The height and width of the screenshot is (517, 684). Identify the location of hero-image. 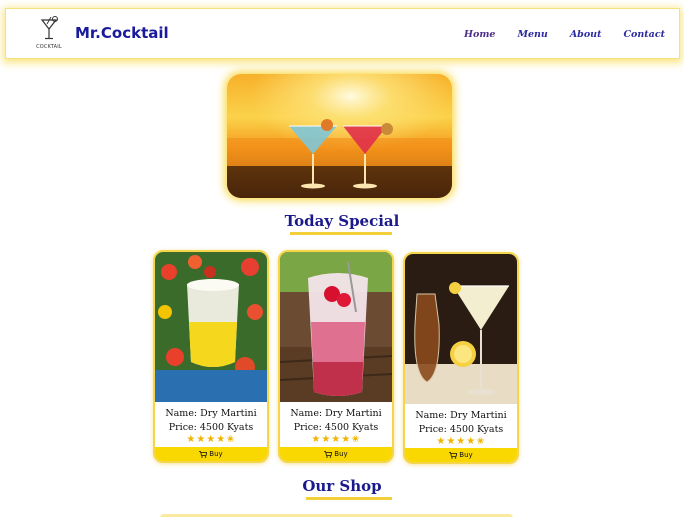
(339, 136).